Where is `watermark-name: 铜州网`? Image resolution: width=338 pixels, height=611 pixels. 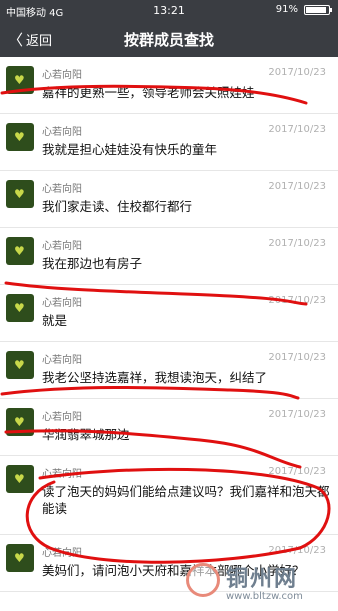
watermark-name: 铜州网 is located at coordinates (262, 579).